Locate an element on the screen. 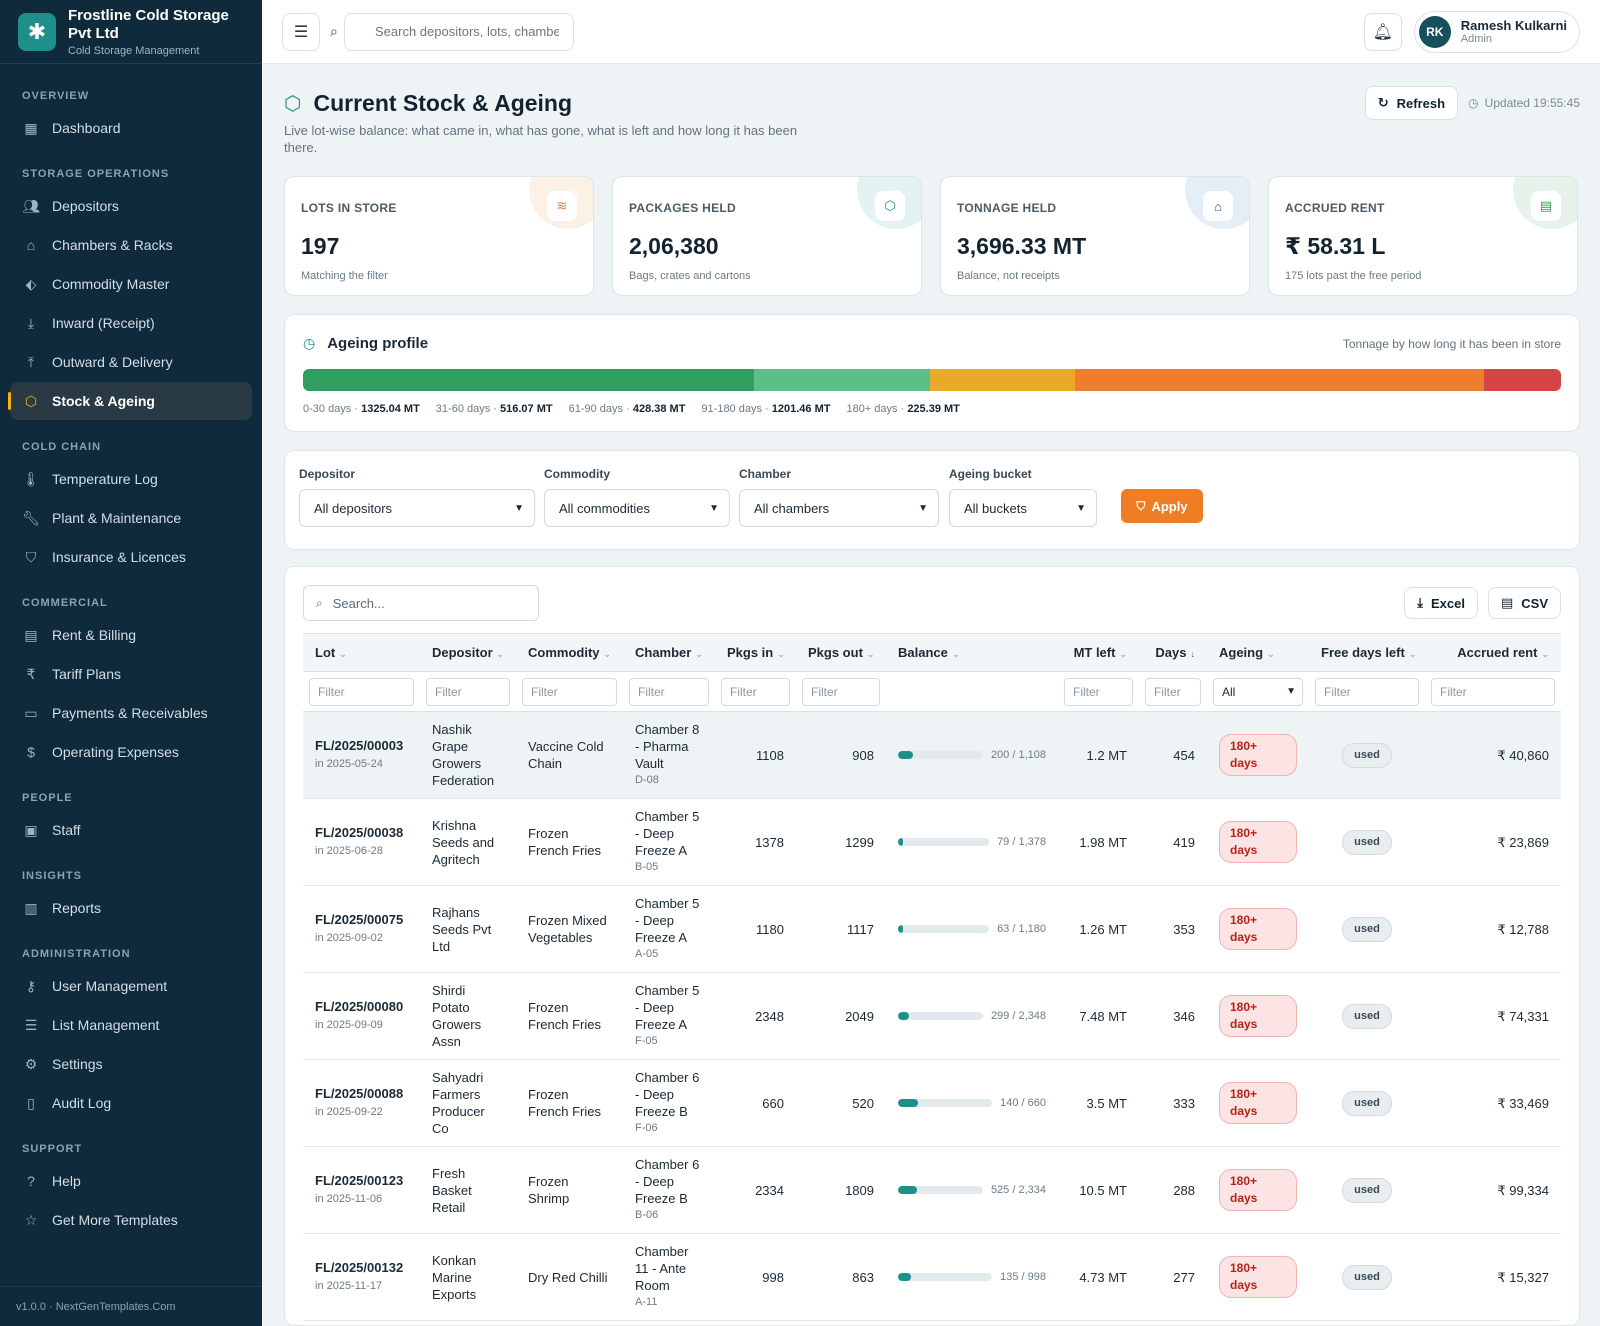 The width and height of the screenshot is (1600, 1326). user-menu: RK Ramesh Kulkarni Admin is located at coordinates (1496, 31).